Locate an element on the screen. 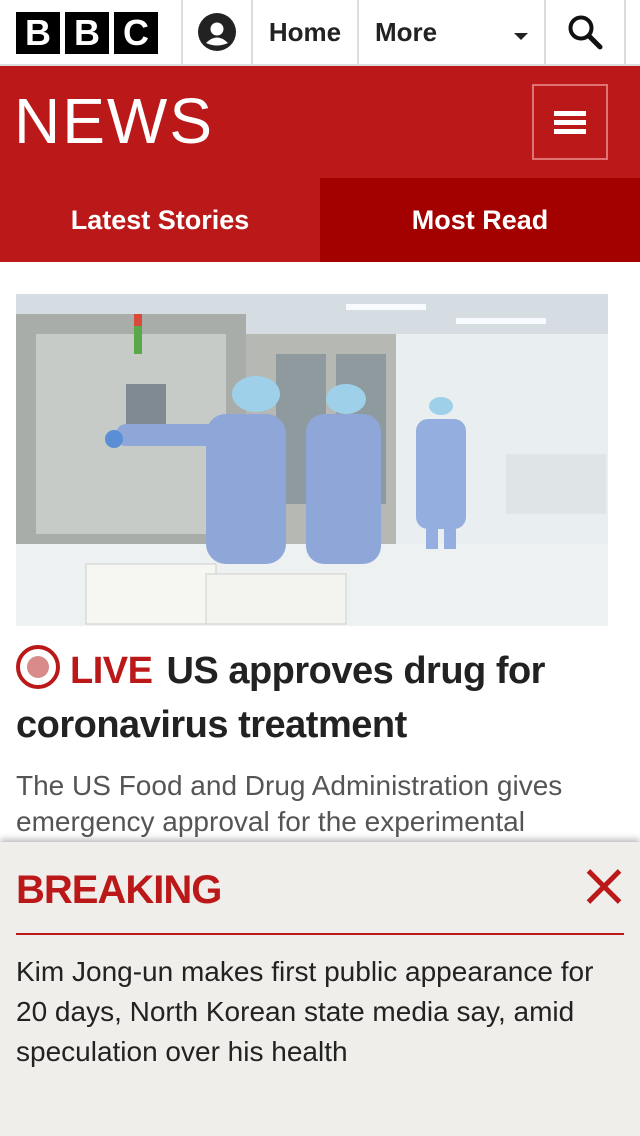 The width and height of the screenshot is (640, 1136). user-icon is located at coordinates (217, 32).